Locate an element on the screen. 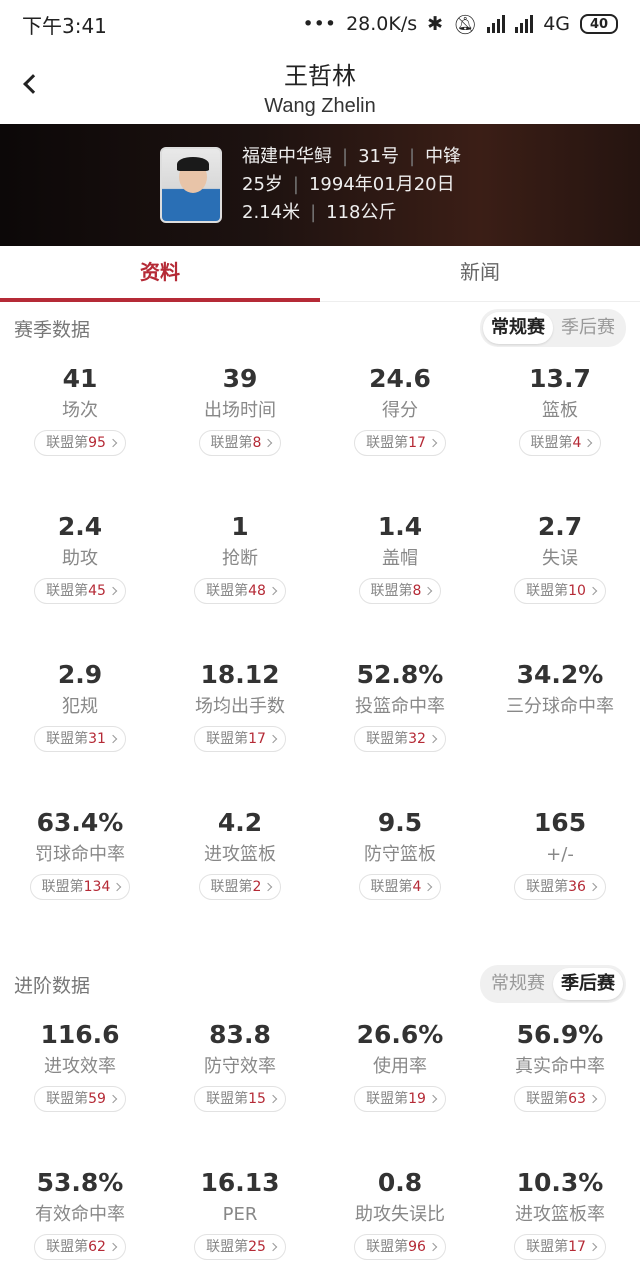  stat-value: 53.8% is located at coordinates (80, 1182).